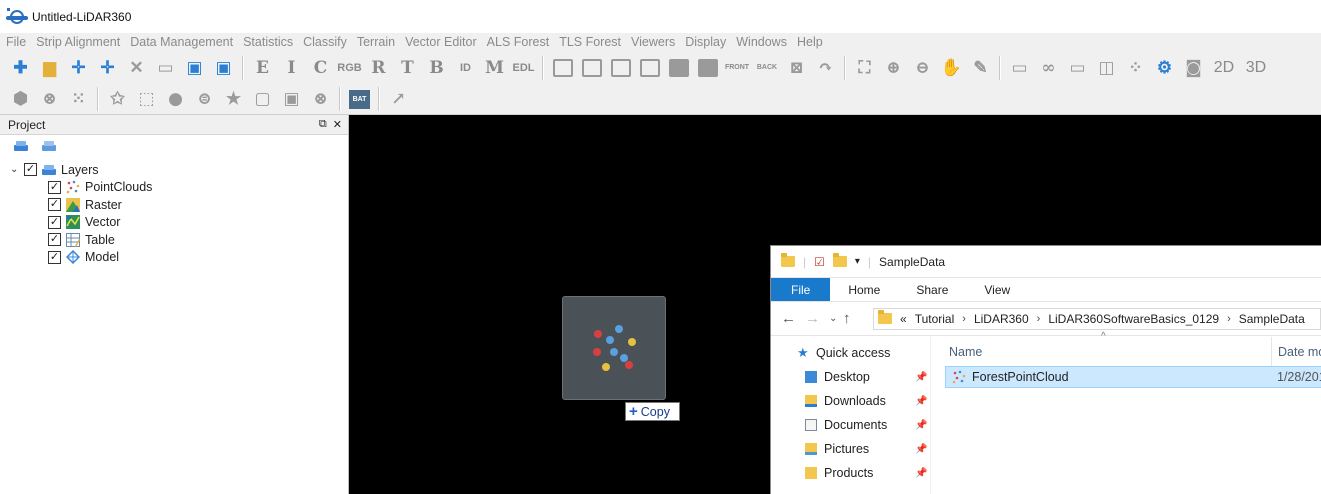 This screenshot has width=1321, height=494. I want to click on new-project-icon: ✚, so click(20, 68).